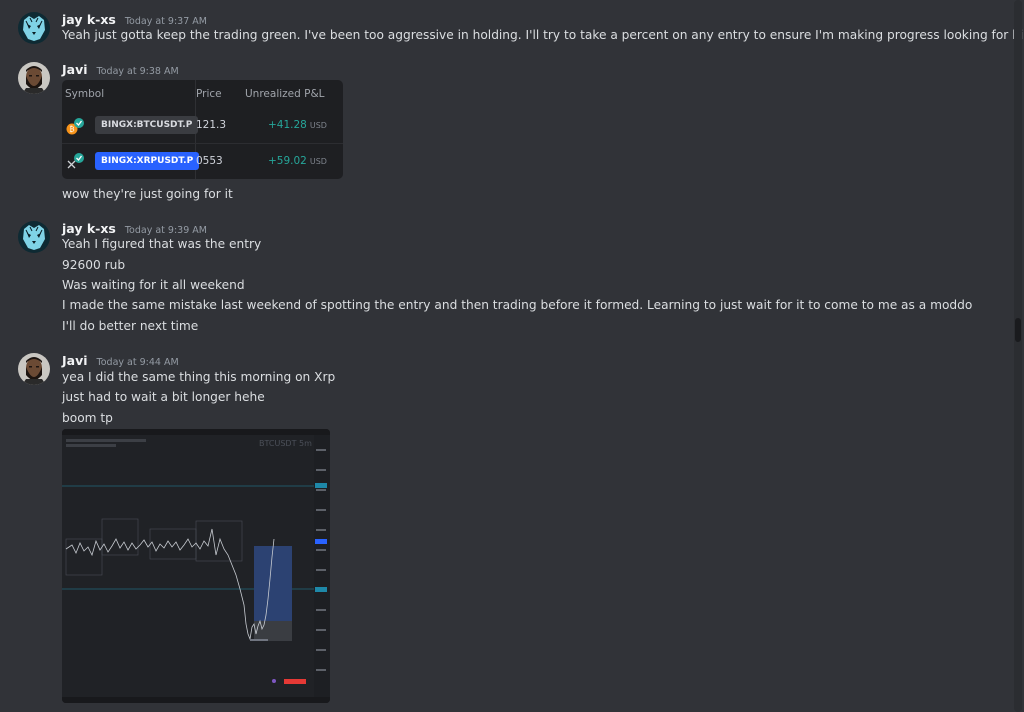  Describe the element at coordinates (1018, 330) in the screenshot. I see `scrollbar-thumb` at that location.